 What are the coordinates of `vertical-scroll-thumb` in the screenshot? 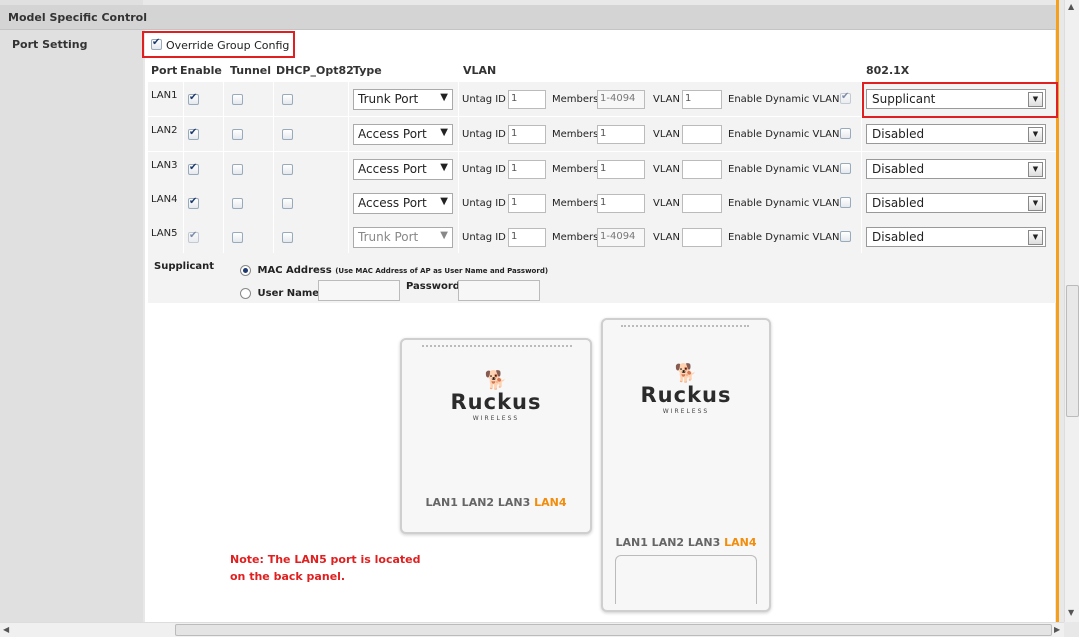 It's located at (1072, 351).